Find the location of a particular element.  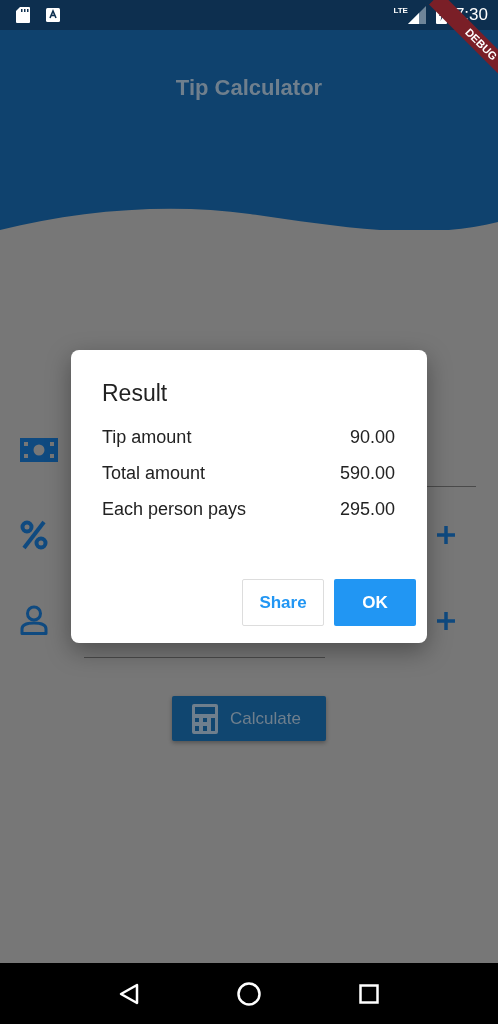

share-button: Share is located at coordinates (283, 602).